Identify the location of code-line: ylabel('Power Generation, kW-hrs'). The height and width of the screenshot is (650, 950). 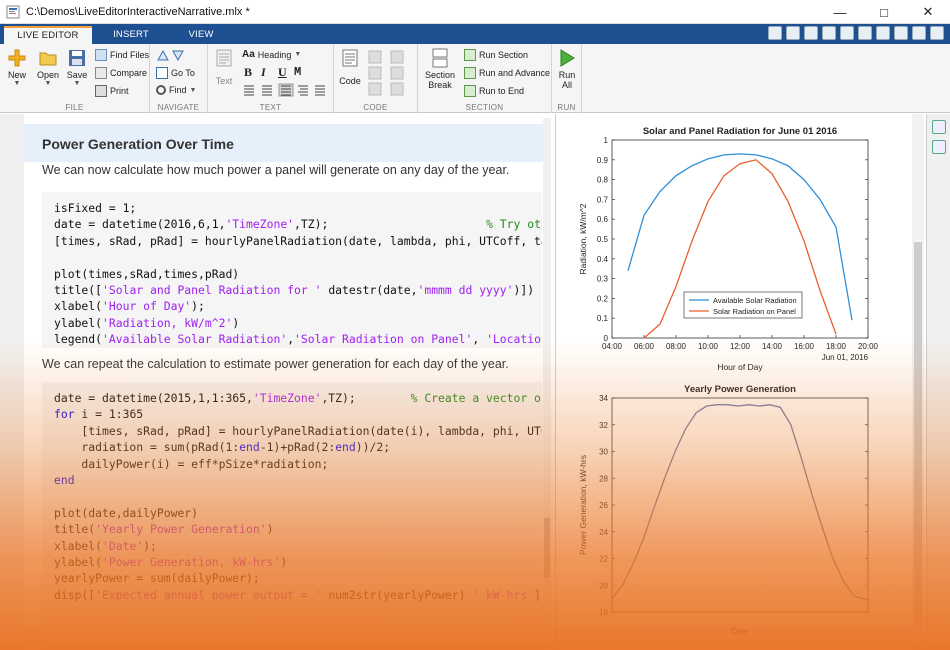
(298, 562).